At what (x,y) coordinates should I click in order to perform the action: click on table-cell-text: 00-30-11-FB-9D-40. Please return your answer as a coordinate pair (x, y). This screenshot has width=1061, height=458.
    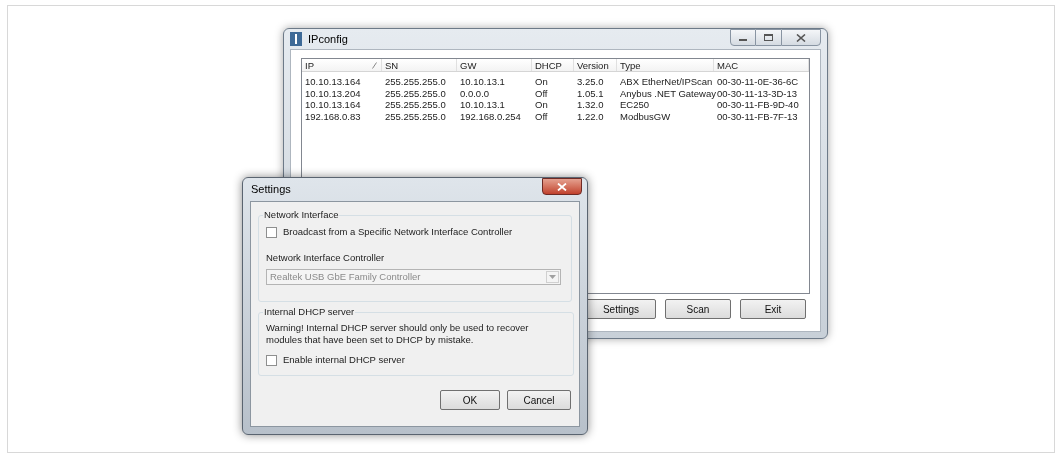
    Looking at the image, I should click on (758, 105).